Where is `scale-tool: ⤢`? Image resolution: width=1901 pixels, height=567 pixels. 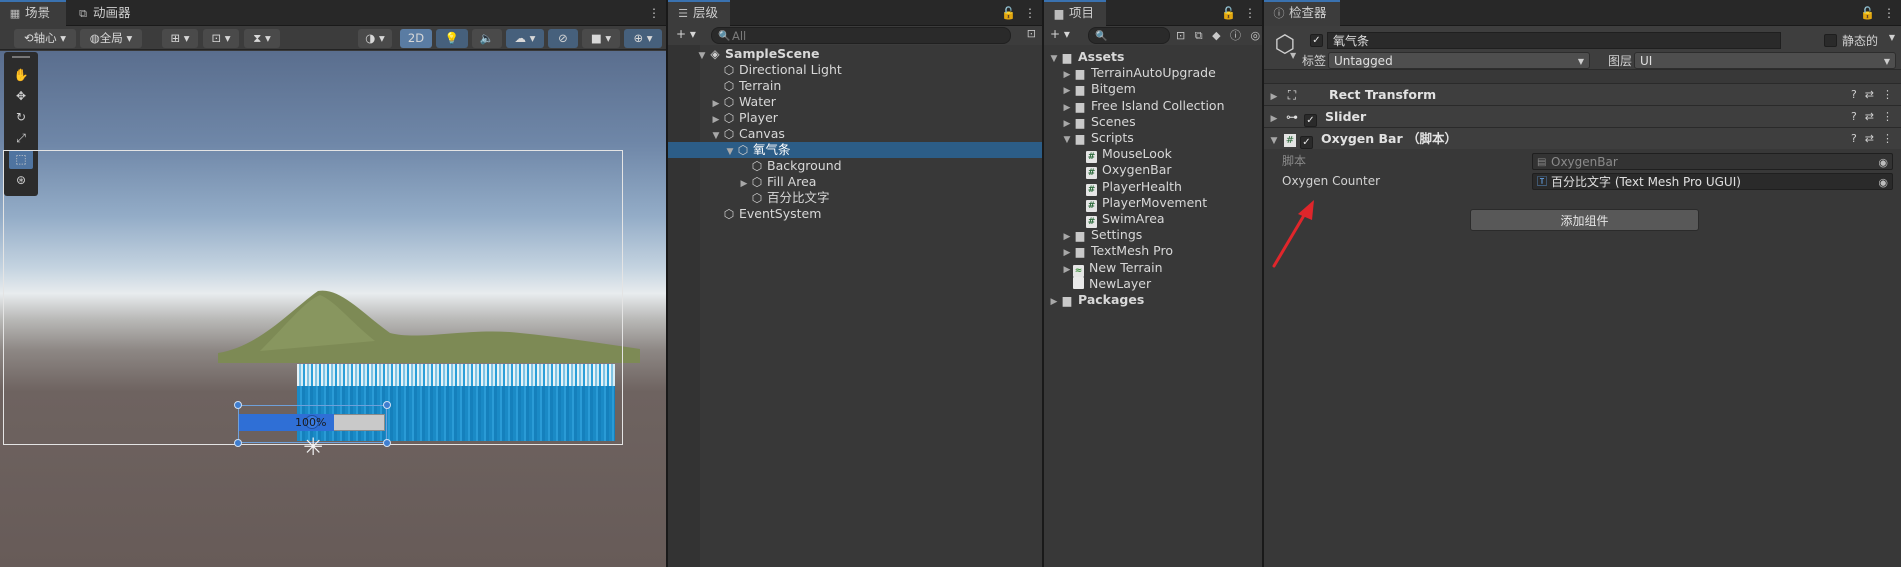 scale-tool: ⤢ is located at coordinates (21, 138).